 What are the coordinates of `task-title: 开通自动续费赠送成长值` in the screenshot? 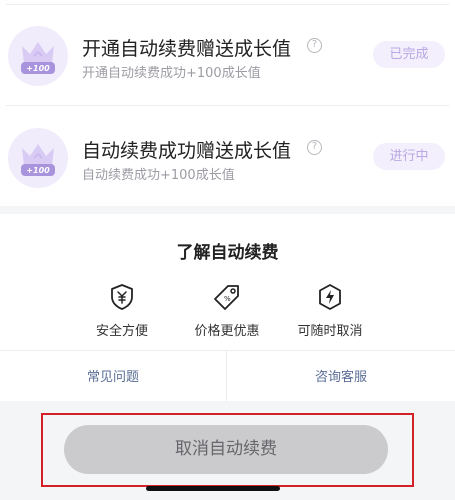 It's located at (187, 49).